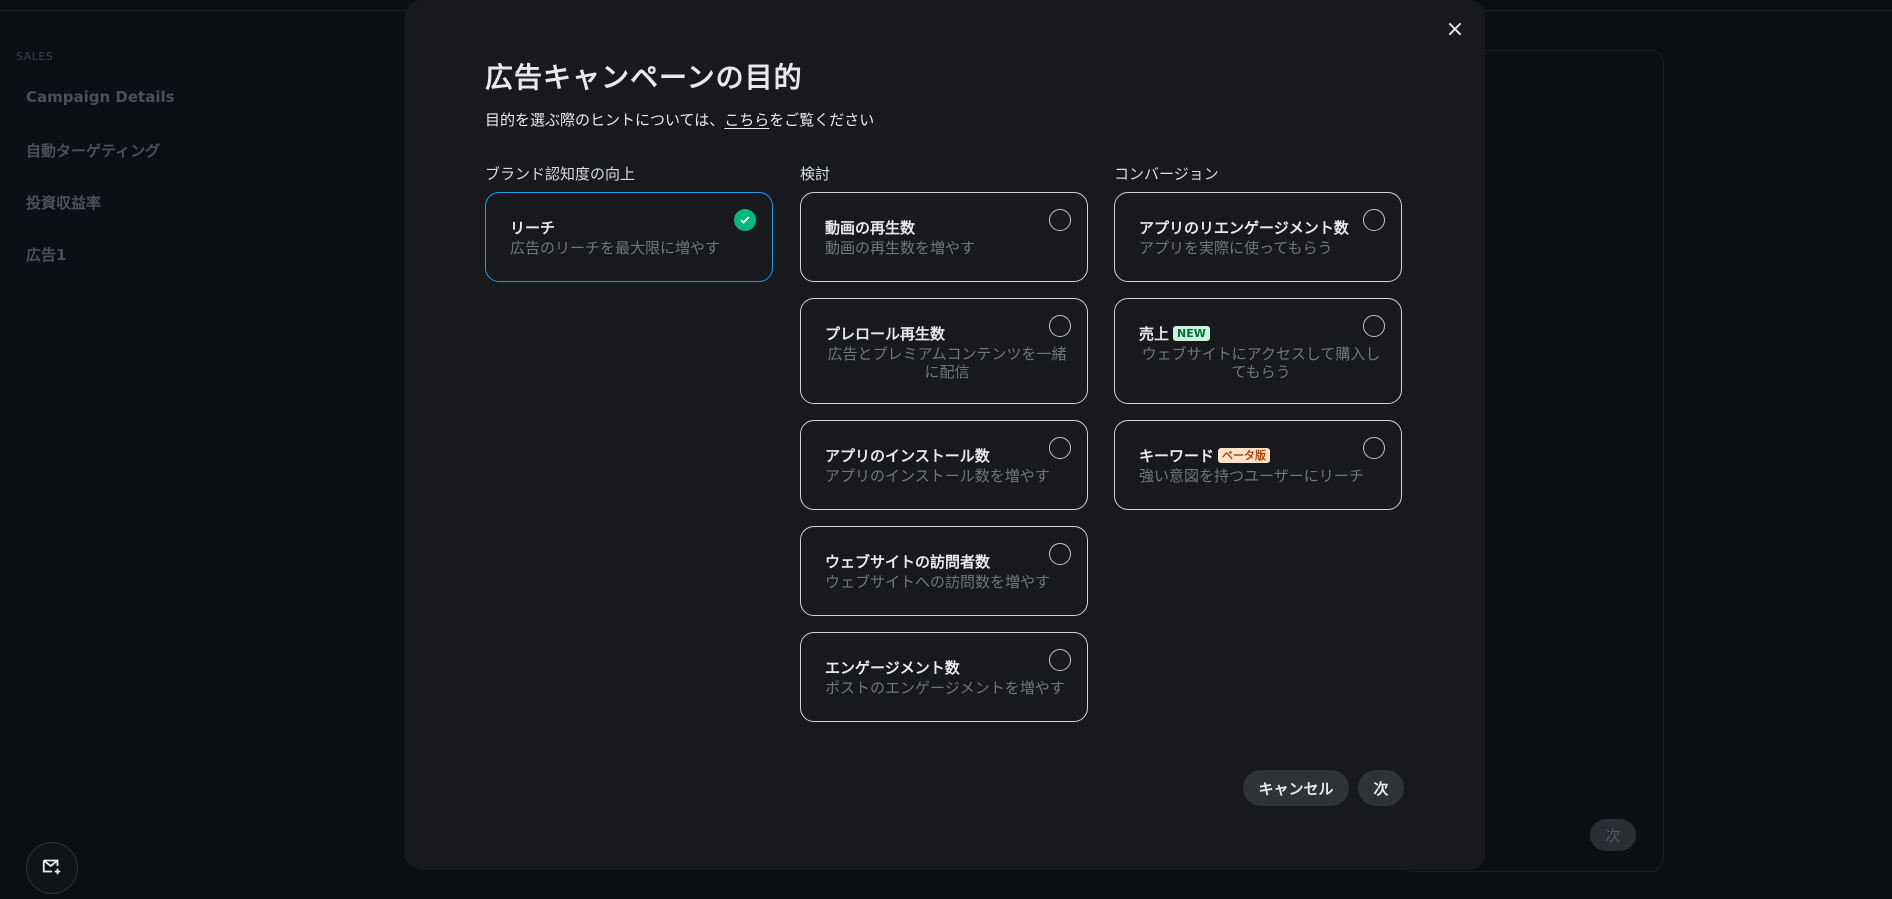 The image size is (1892, 899). What do you see at coordinates (947, 363) in the screenshot?
I see `option-description: 広告とプレミアムコンテンツを一緒に配信` at bounding box center [947, 363].